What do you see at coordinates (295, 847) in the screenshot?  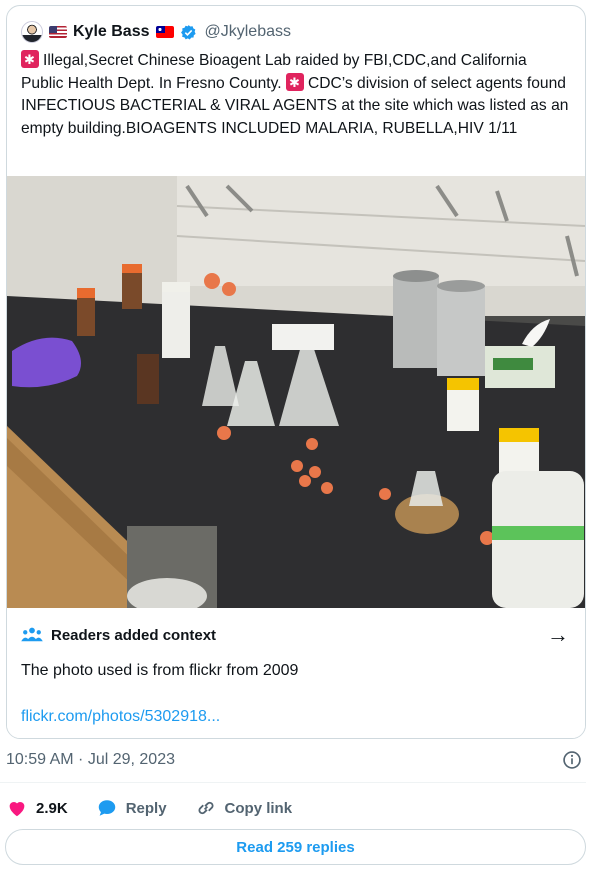 I see `read-replies-button: Read 259 replies` at bounding box center [295, 847].